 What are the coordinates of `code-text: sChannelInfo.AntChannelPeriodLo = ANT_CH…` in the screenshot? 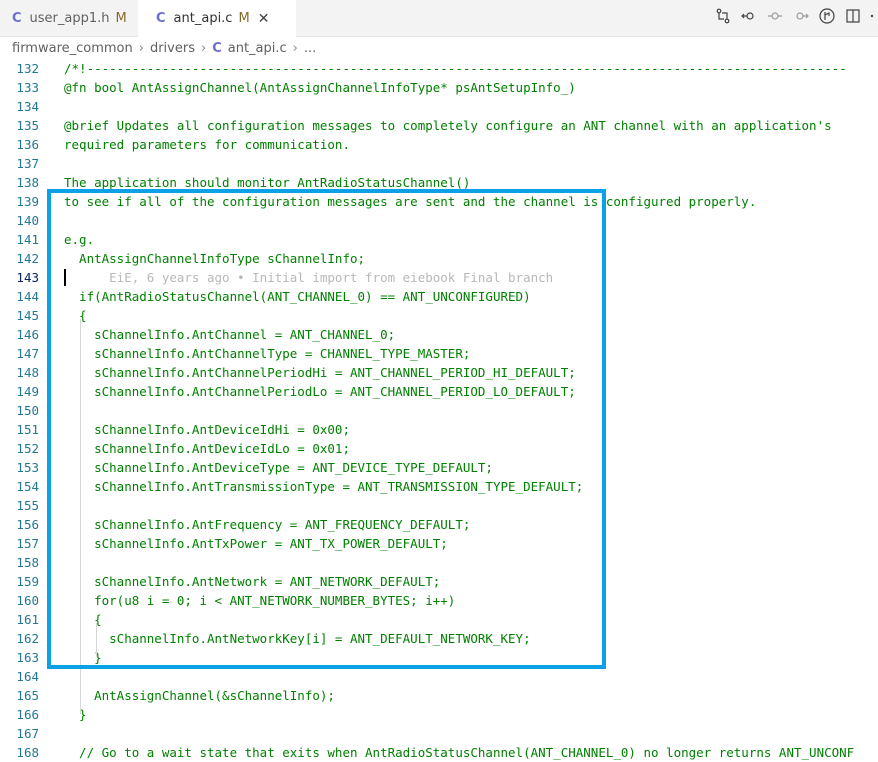 It's located at (320, 391).